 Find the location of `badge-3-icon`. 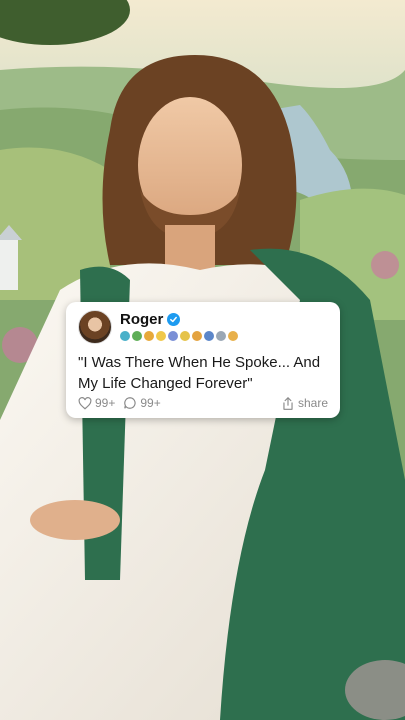

badge-3-icon is located at coordinates (149, 336).